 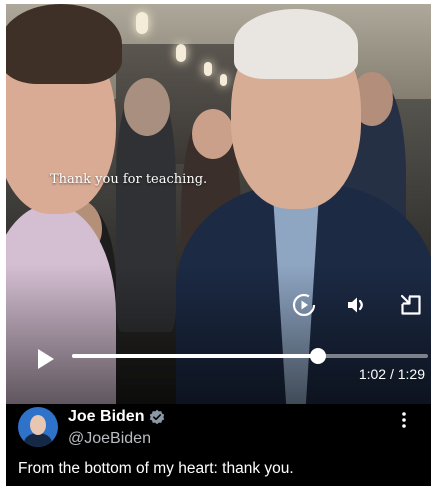 I want to click on popout-button, so click(x=411, y=305).